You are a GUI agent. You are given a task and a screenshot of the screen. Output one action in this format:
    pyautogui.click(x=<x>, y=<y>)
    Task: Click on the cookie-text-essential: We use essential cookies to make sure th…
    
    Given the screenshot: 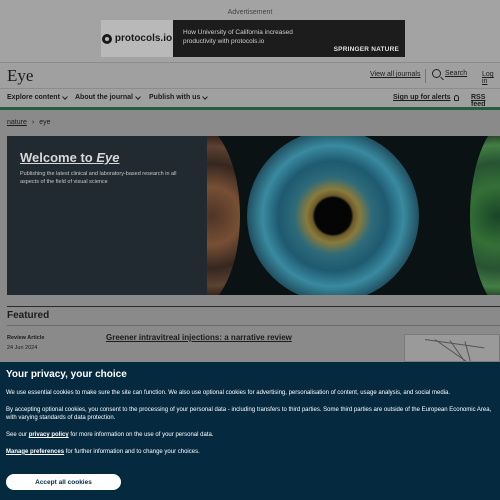 What is the action you would take?
    pyautogui.click(x=228, y=393)
    